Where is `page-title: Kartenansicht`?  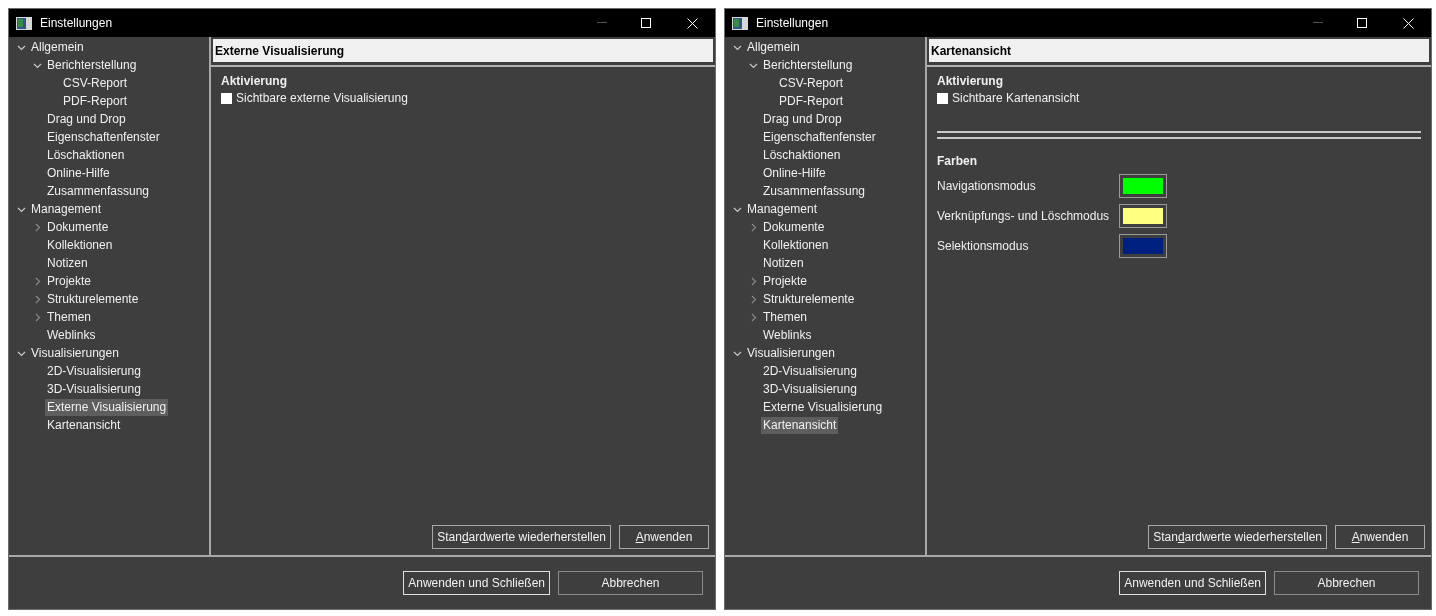
page-title: Kartenansicht is located at coordinates (1179, 50).